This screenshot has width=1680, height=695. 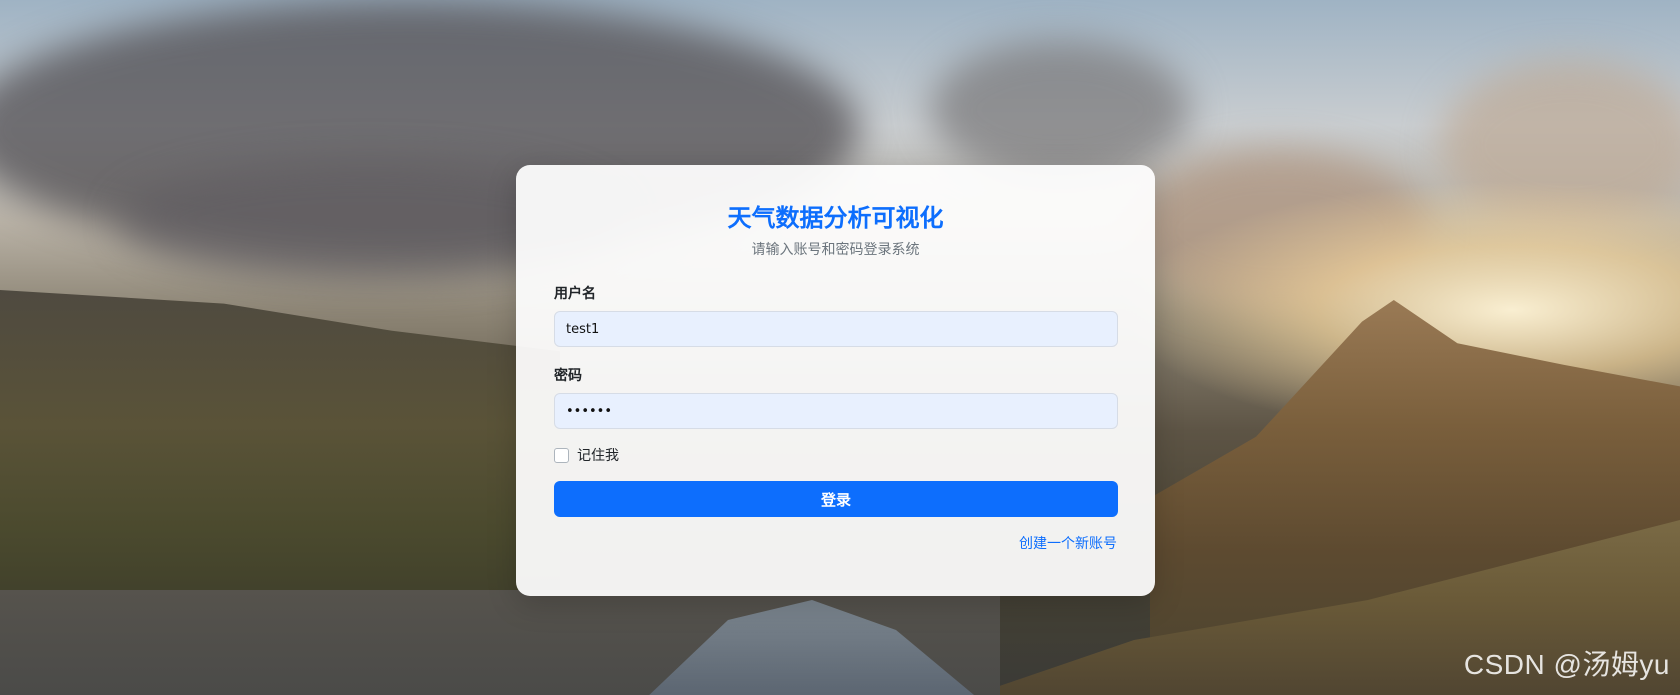 I want to click on password-input, so click(x=836, y=411).